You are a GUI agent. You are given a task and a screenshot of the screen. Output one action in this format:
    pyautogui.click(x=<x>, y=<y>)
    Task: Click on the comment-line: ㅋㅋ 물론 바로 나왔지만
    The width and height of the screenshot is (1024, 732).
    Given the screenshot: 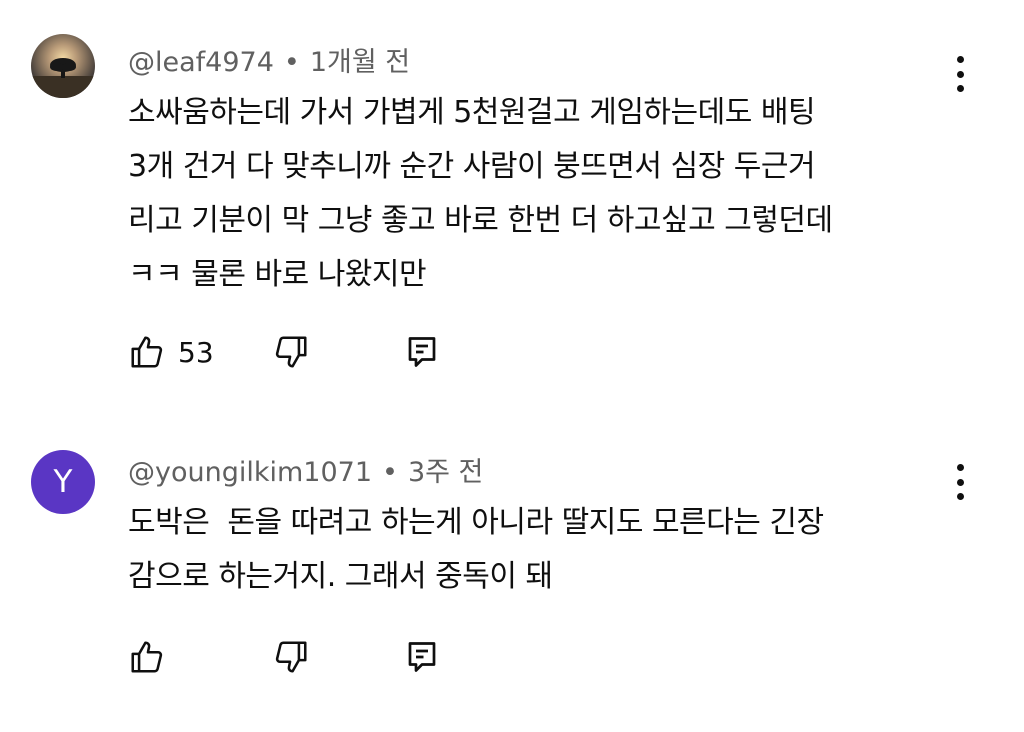 What is the action you would take?
    pyautogui.click(x=277, y=274)
    